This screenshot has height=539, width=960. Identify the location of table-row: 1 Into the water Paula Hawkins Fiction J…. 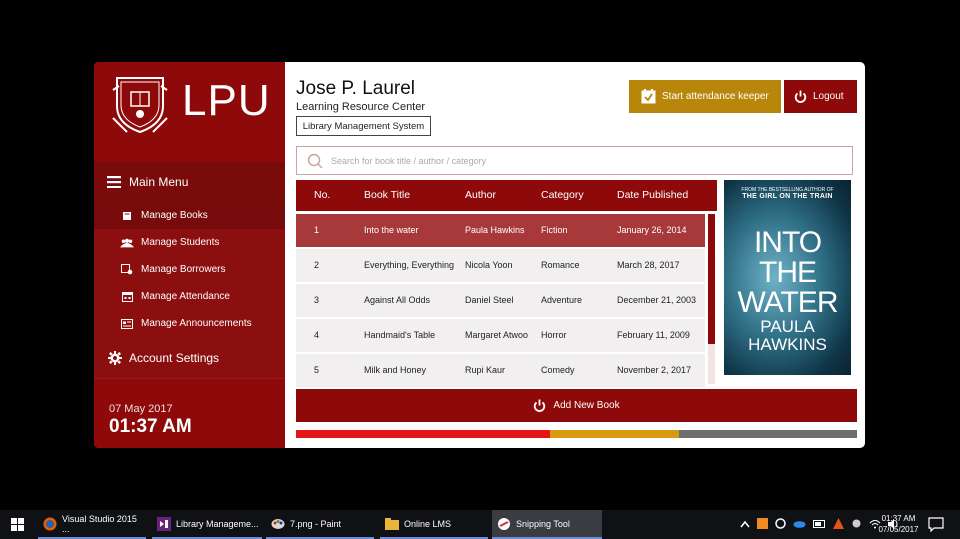
(500, 230).